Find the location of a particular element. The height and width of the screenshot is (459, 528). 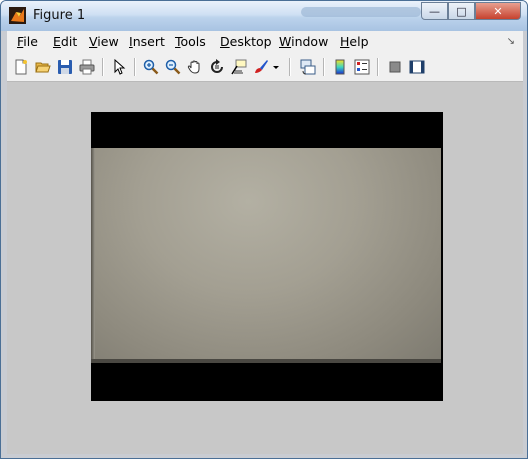

maximize-icon: □ is located at coordinates (461, 11).